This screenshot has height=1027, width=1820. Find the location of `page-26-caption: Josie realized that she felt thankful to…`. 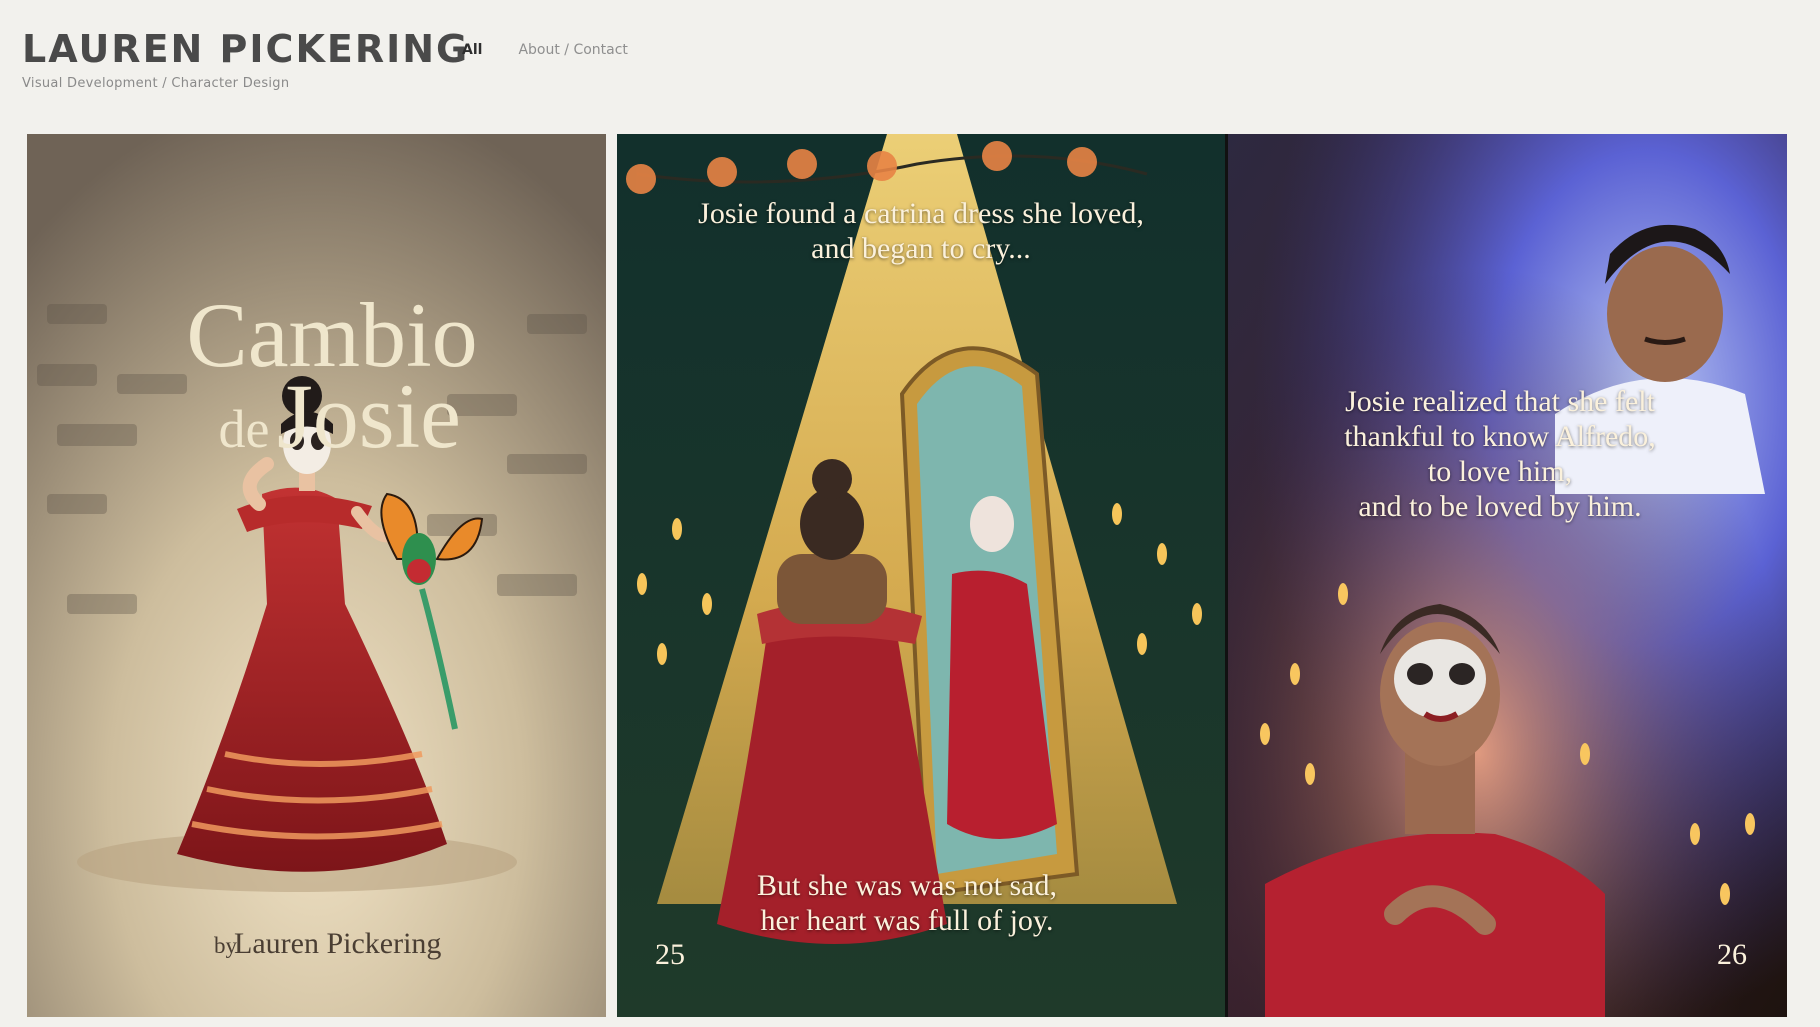

page-26-caption: Josie realized that she felt thankful to… is located at coordinates (1503, 454).